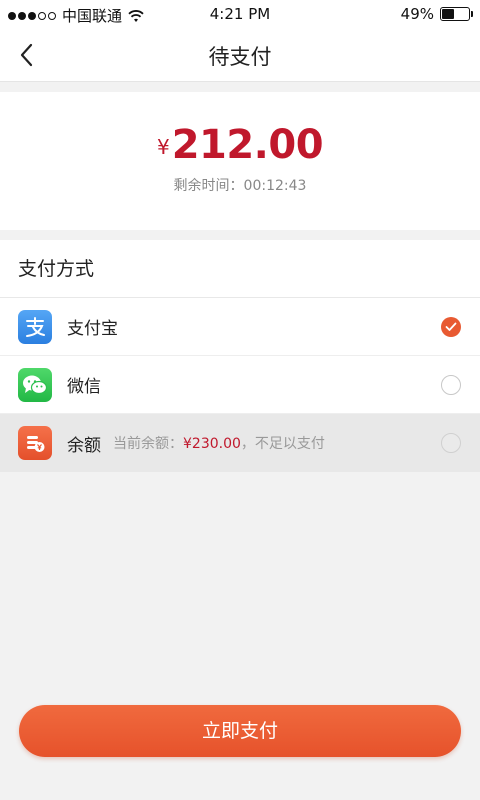 The height and width of the screenshot is (800, 480). What do you see at coordinates (163, 147) in the screenshot?
I see `currency-symbol: ¥` at bounding box center [163, 147].